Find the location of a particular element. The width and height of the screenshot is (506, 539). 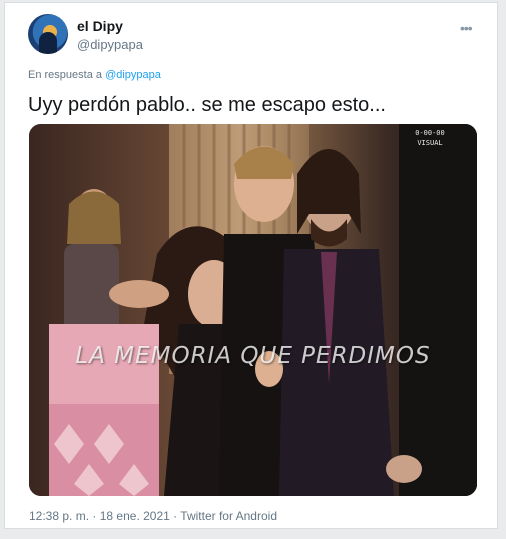

corner-text-line-2: VISUAL is located at coordinates (430, 143).